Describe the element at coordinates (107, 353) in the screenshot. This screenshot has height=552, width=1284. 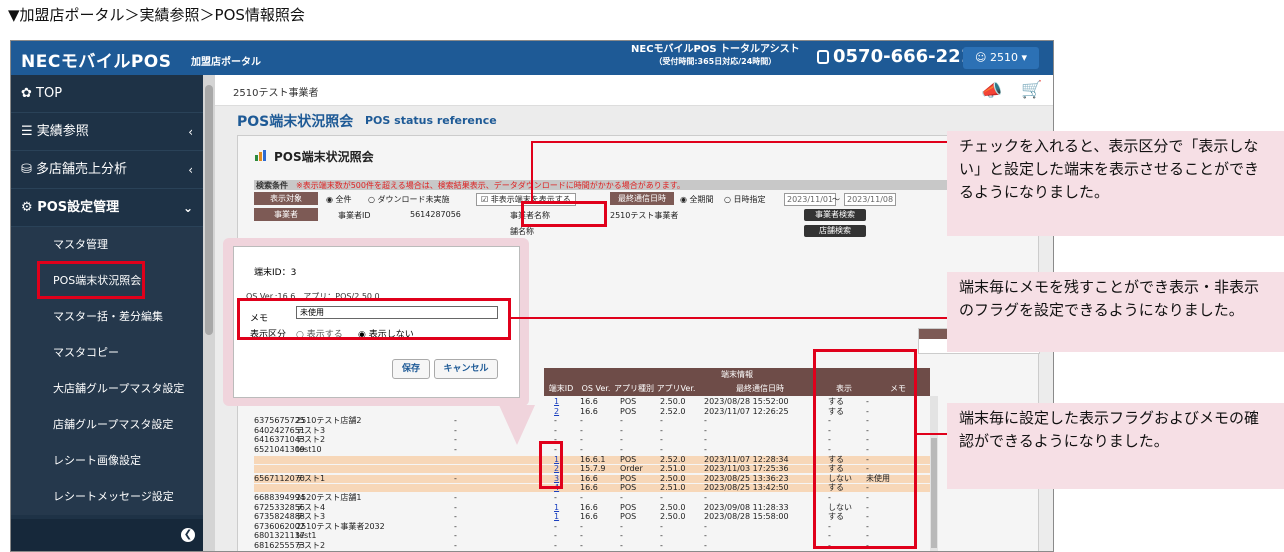
I see `sidebar-sub-master-copy: マスタコピー` at that location.